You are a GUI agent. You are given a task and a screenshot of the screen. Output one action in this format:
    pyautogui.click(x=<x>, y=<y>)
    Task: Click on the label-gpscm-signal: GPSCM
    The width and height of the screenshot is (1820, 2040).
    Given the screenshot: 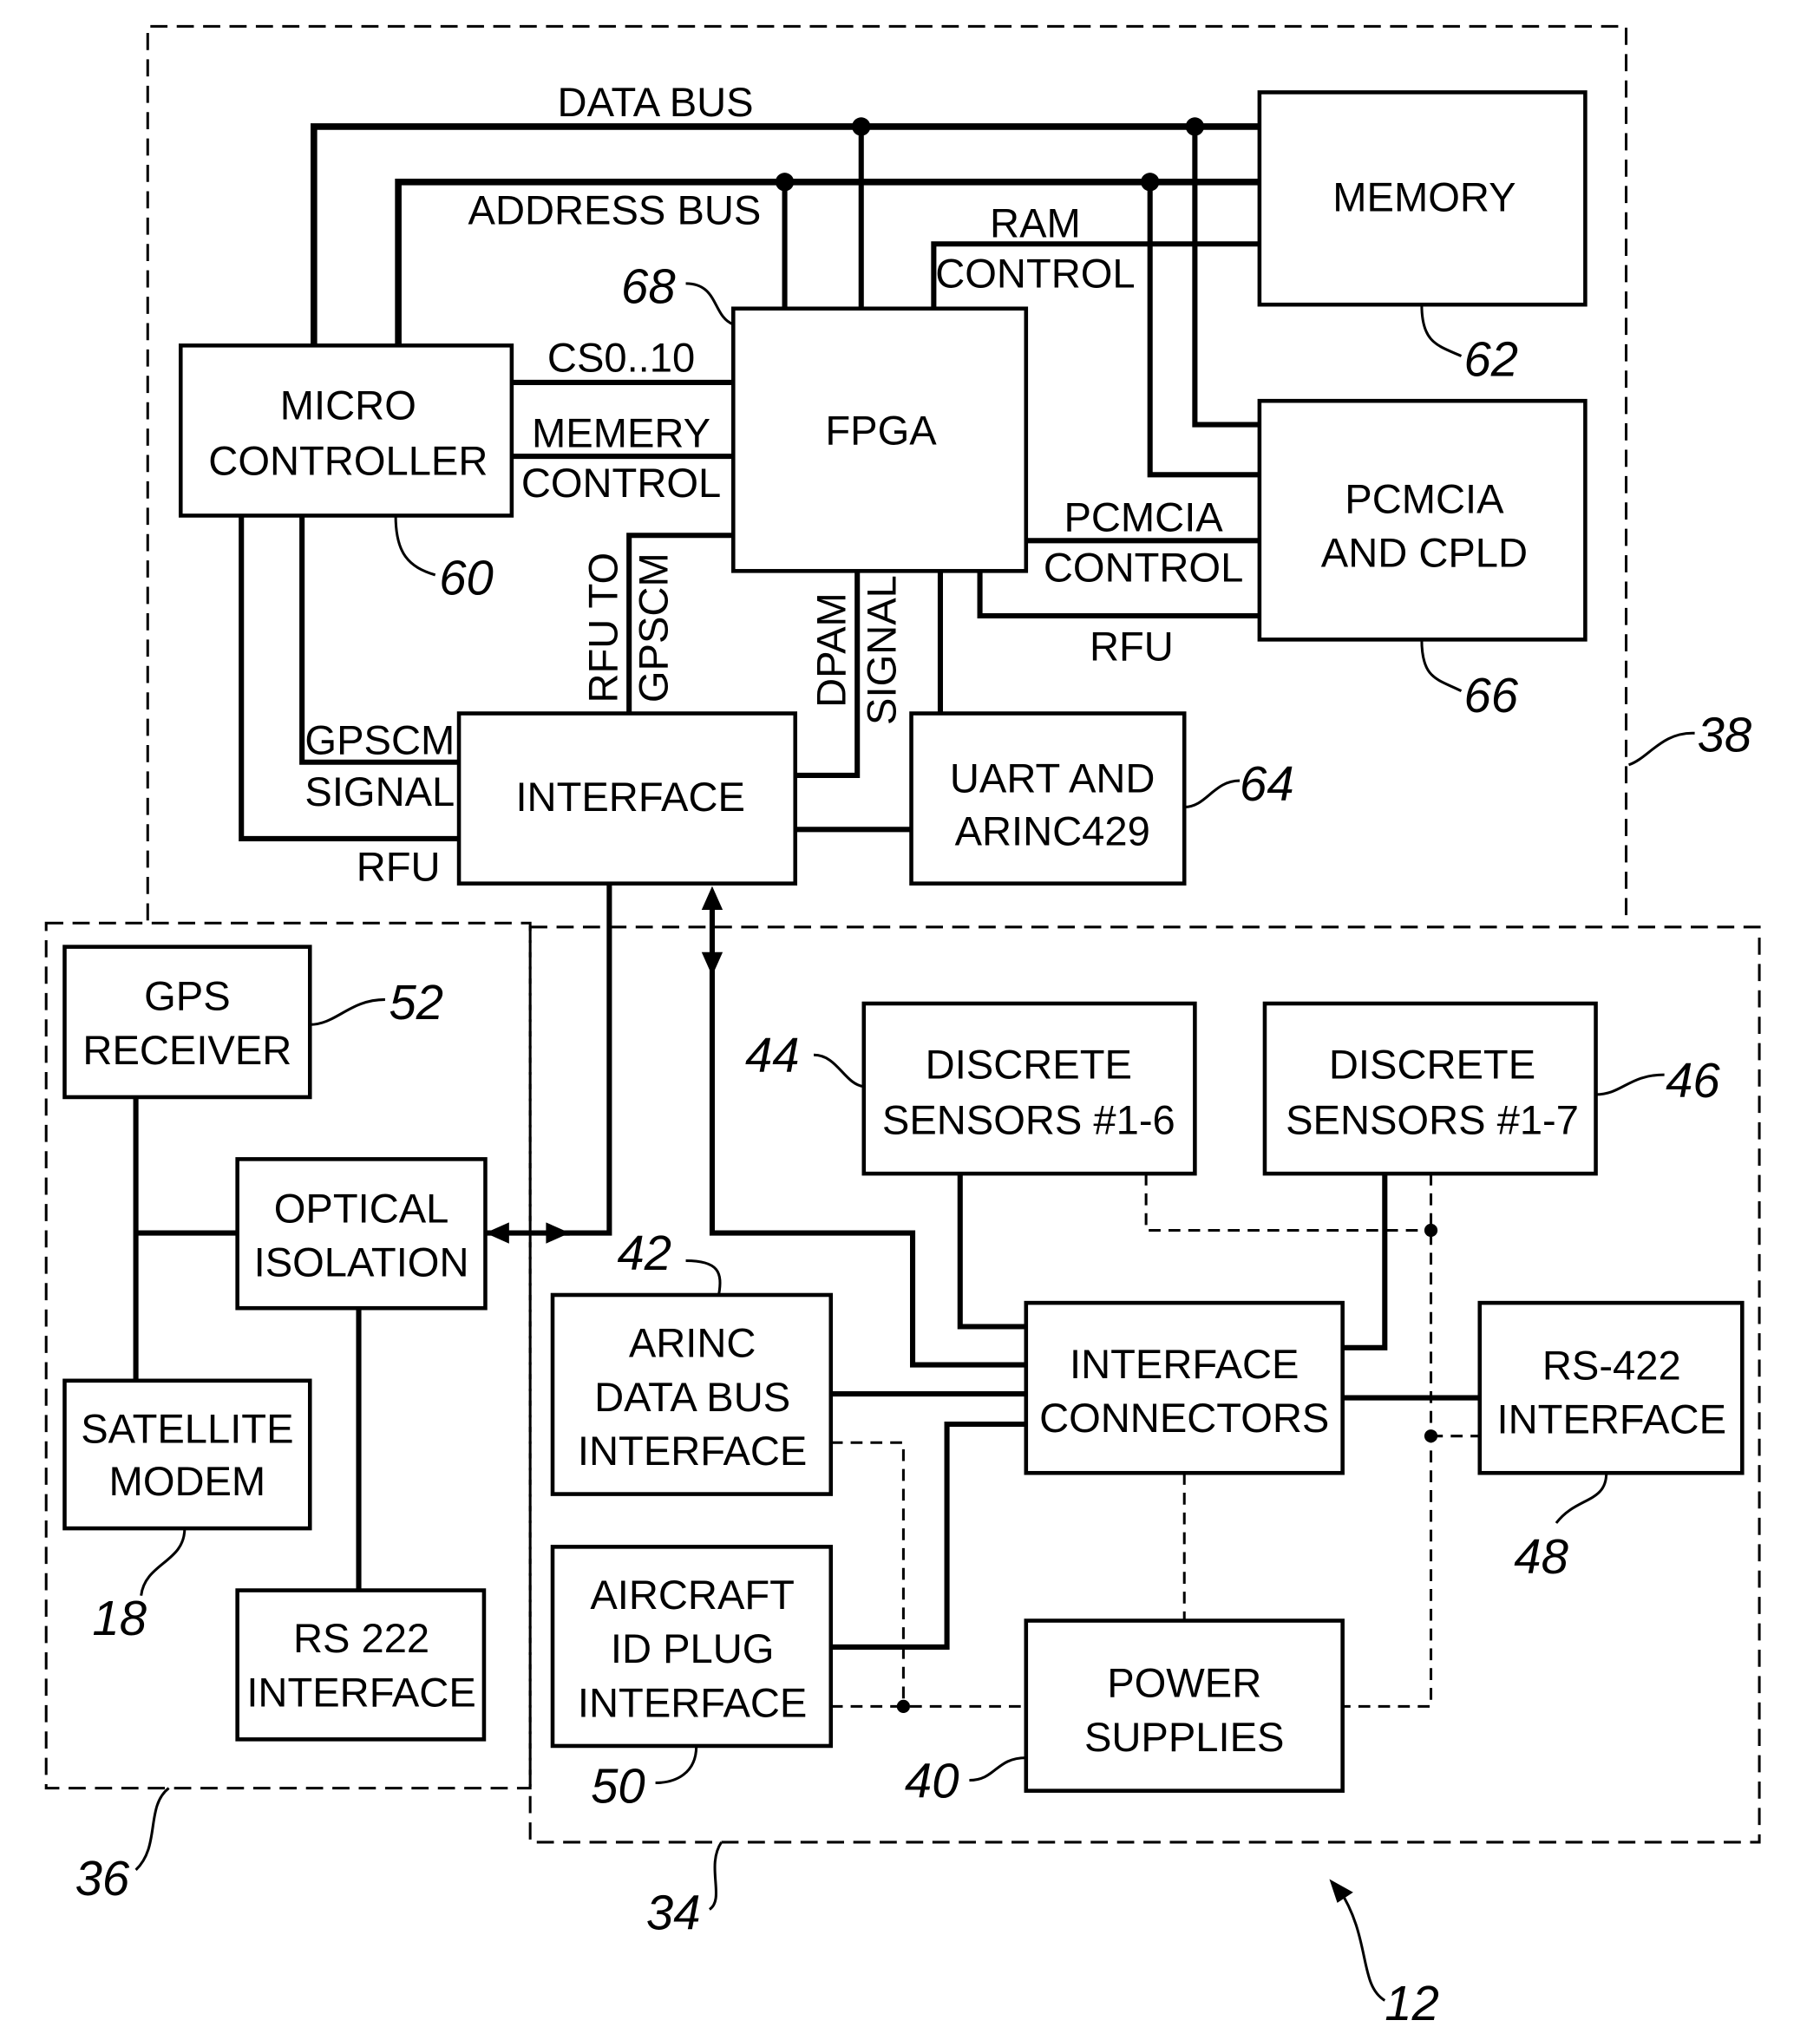 What is the action you would take?
    pyautogui.click(x=379, y=740)
    